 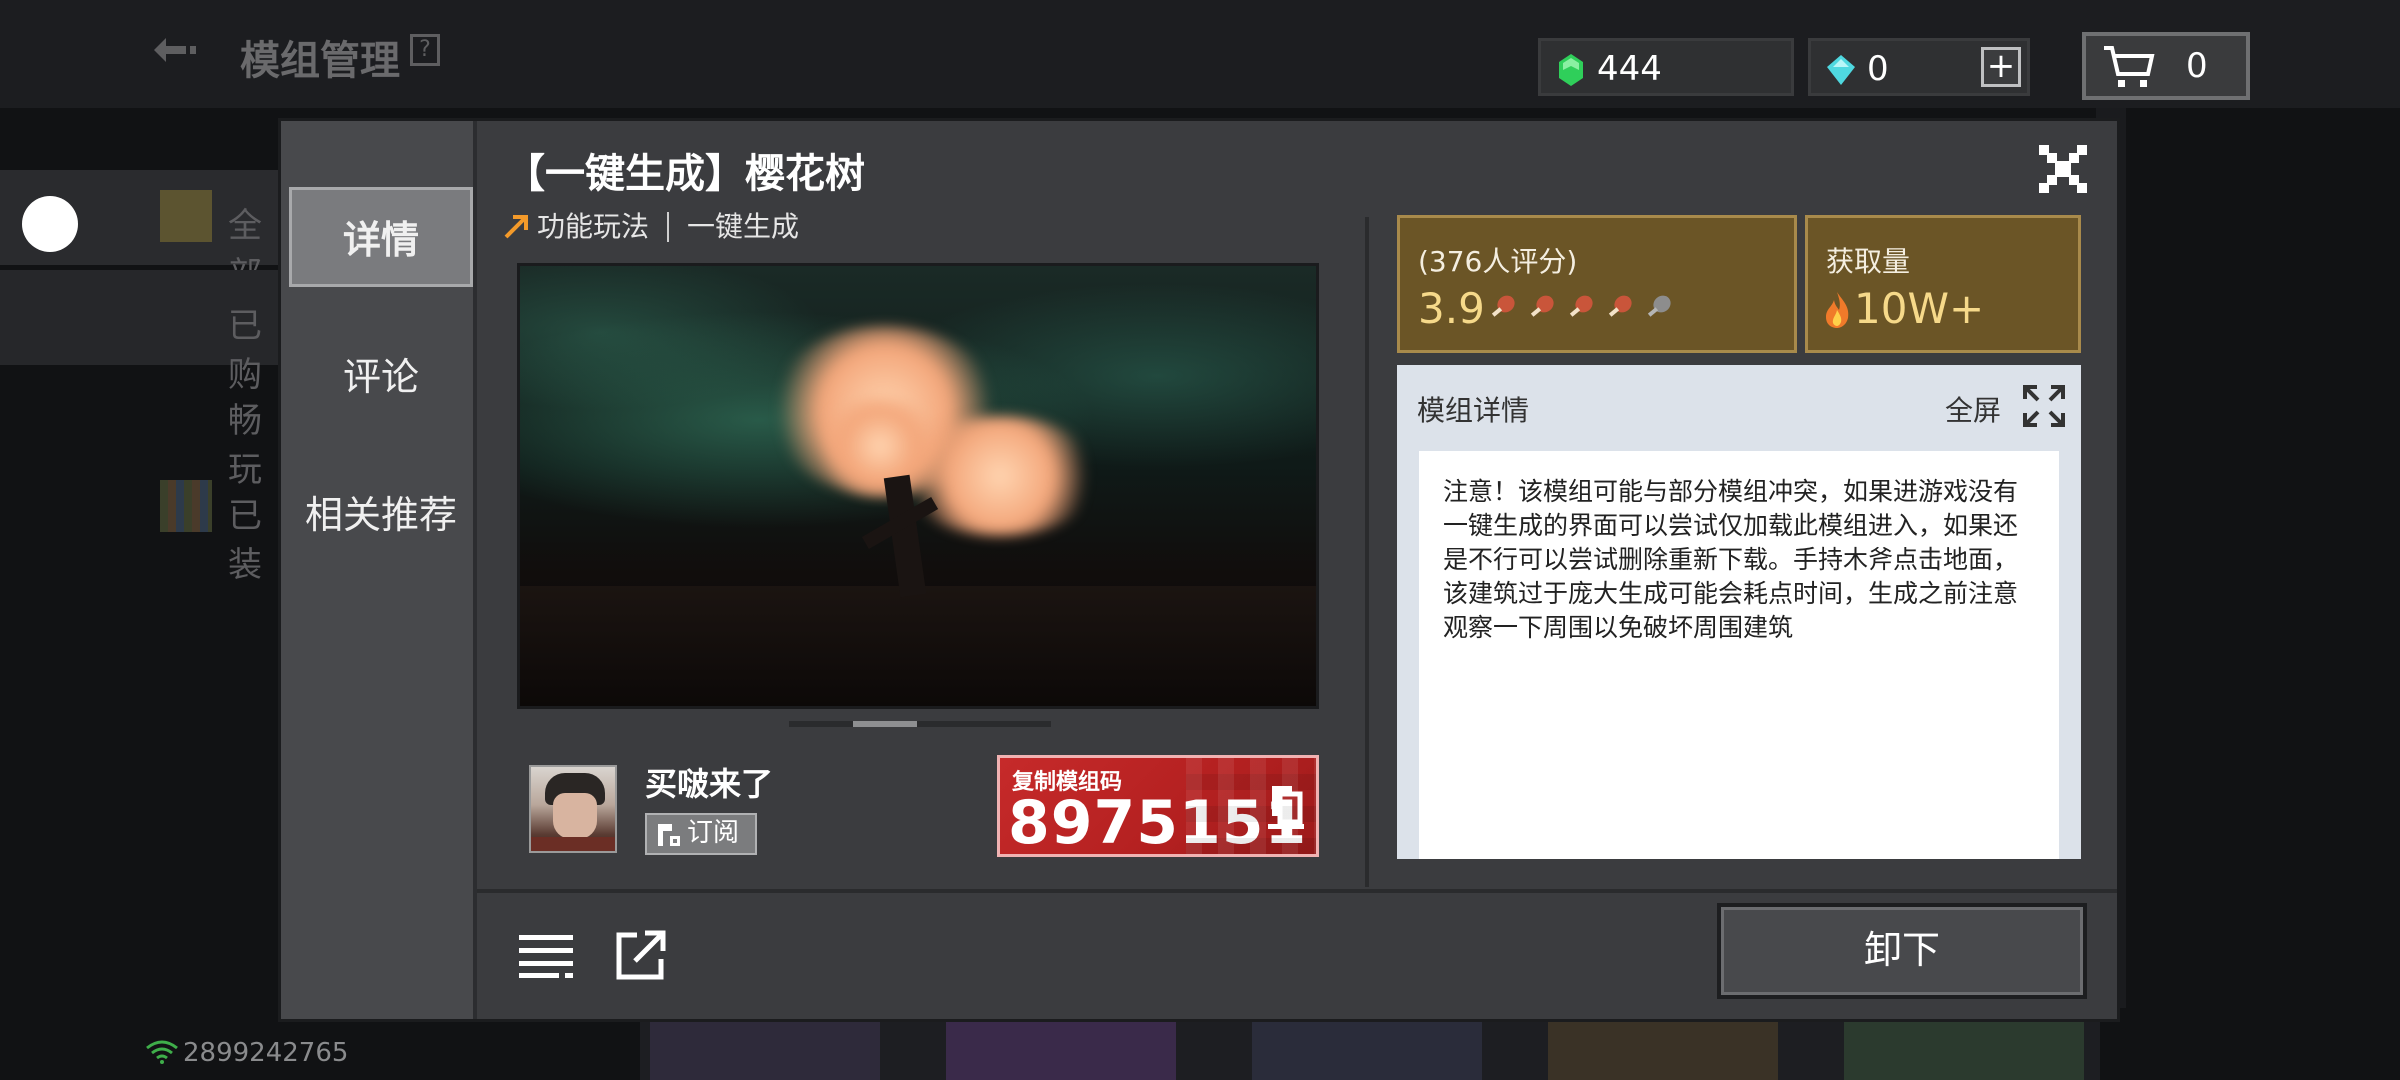 What do you see at coordinates (1902, 951) in the screenshot?
I see `uninstall-button: 卸下` at bounding box center [1902, 951].